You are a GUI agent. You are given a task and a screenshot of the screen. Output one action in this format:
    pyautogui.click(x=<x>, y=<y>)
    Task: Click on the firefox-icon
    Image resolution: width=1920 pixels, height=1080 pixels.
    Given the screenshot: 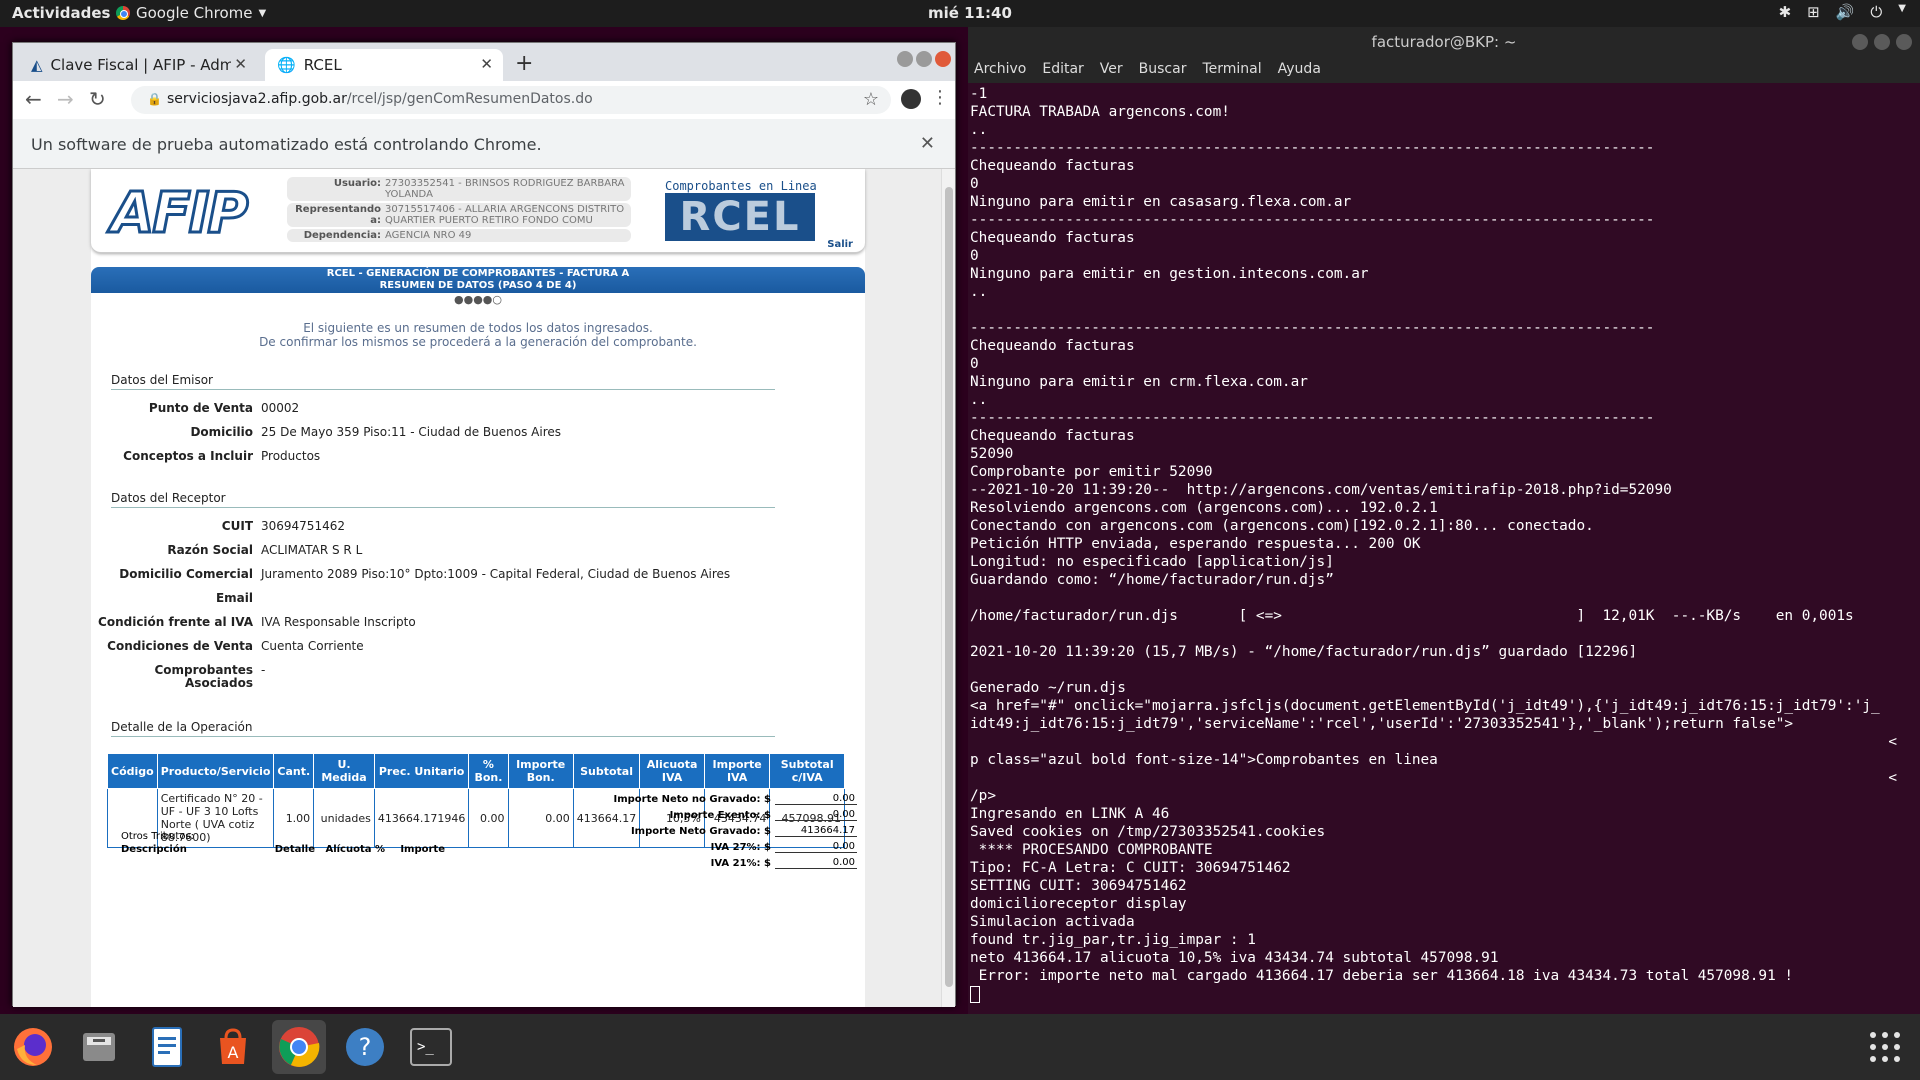 What is the action you would take?
    pyautogui.click(x=33, y=1047)
    